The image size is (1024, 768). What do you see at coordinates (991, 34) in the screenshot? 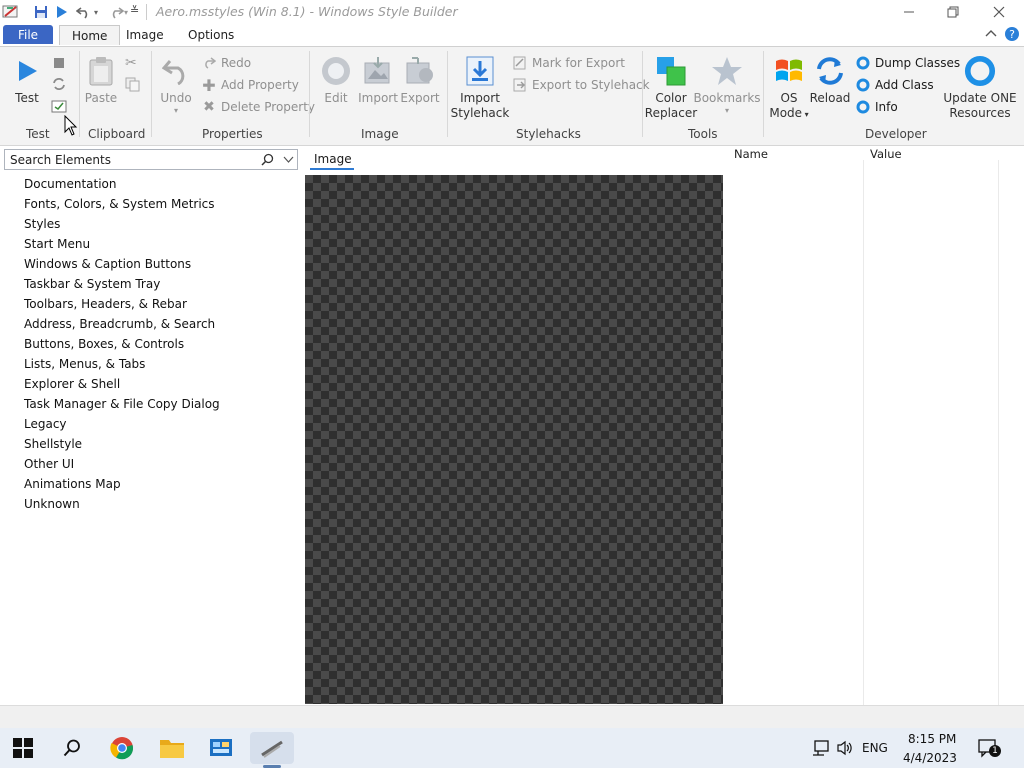
I see `collapse-ribbon-icon` at bounding box center [991, 34].